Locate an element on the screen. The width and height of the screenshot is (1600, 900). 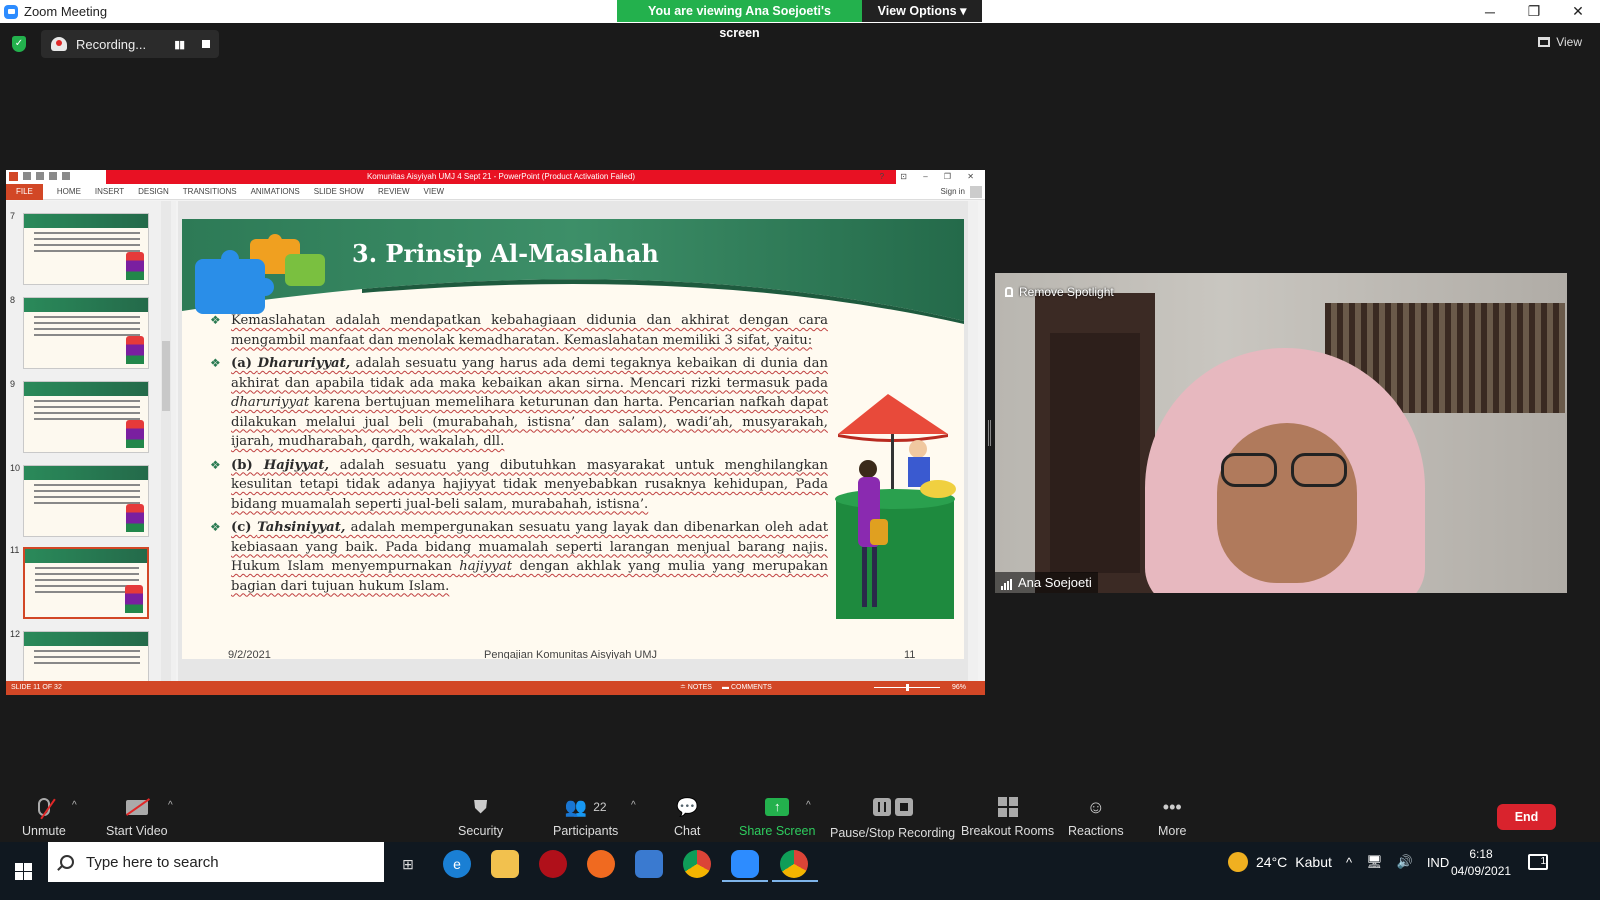
bullet-prefix: (c) is located at coordinates (244, 527).